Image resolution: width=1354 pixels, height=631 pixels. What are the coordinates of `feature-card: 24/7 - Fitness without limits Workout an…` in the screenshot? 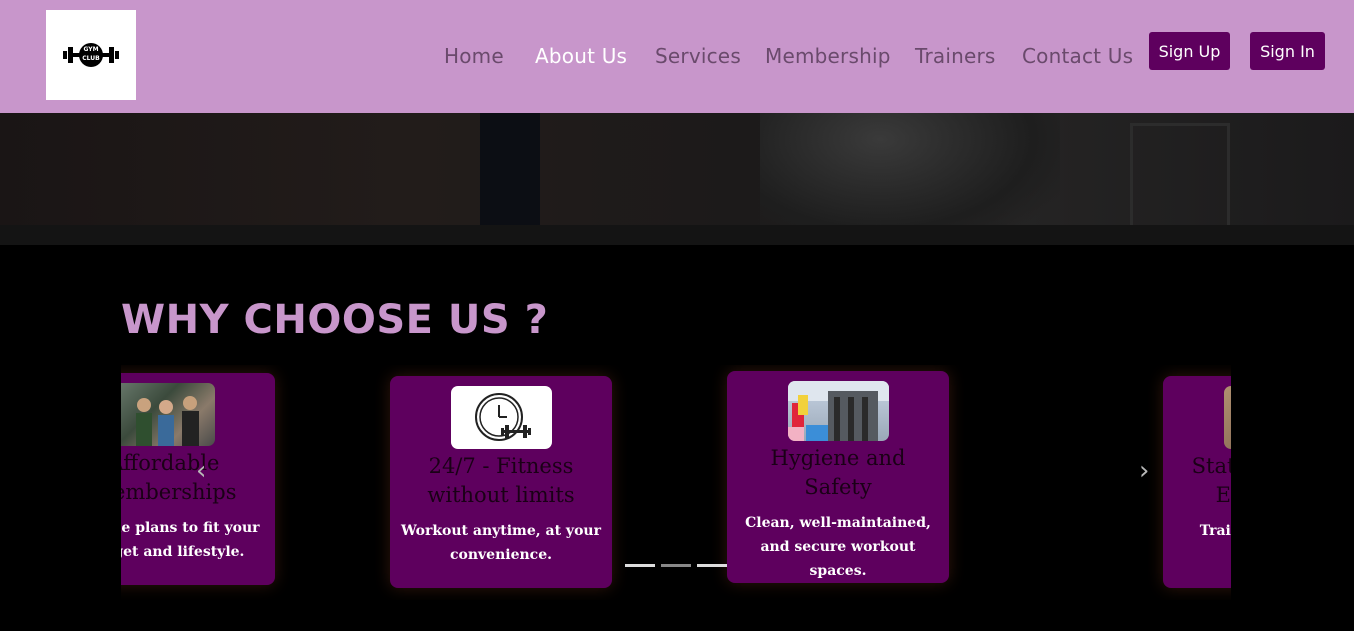 It's located at (501, 482).